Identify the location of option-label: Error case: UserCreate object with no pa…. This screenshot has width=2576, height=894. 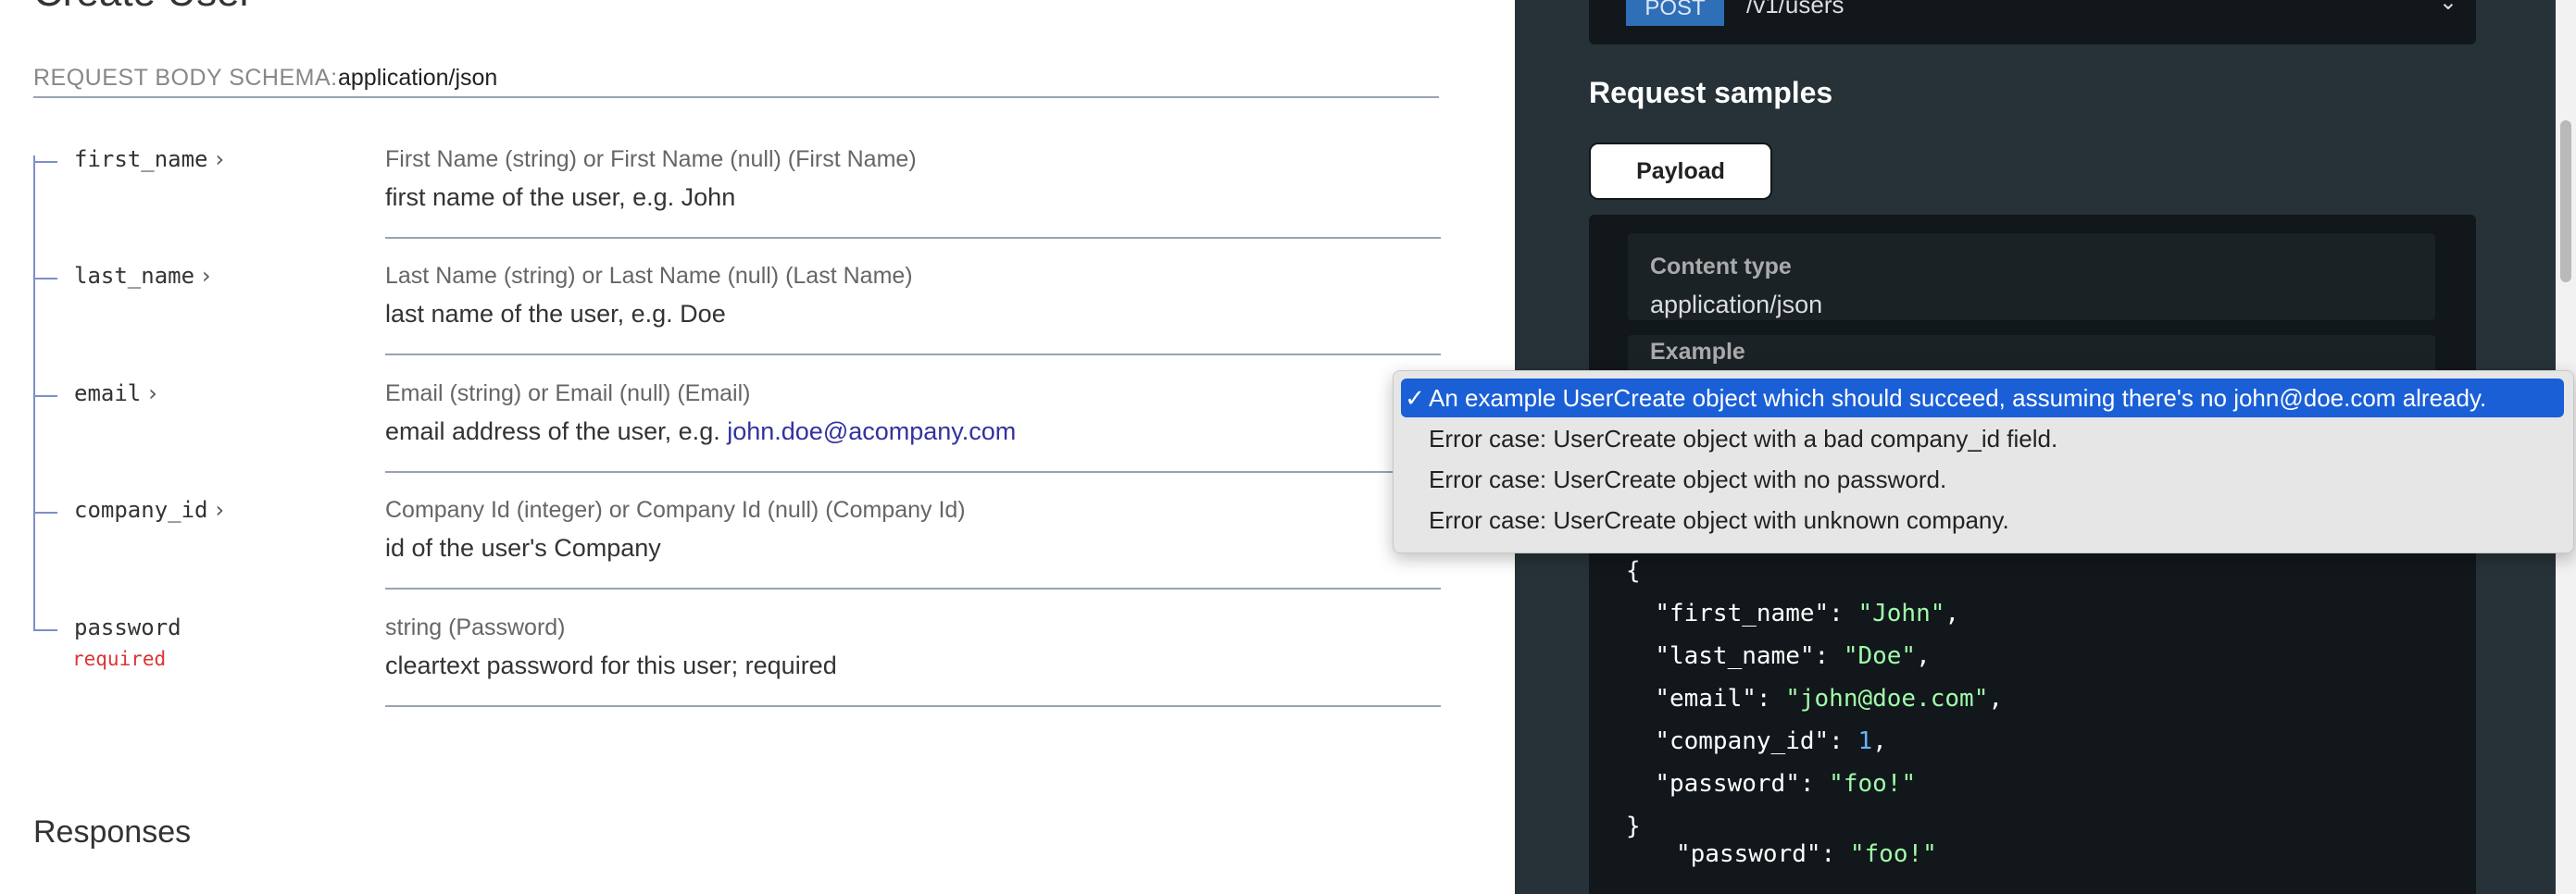
(1688, 480).